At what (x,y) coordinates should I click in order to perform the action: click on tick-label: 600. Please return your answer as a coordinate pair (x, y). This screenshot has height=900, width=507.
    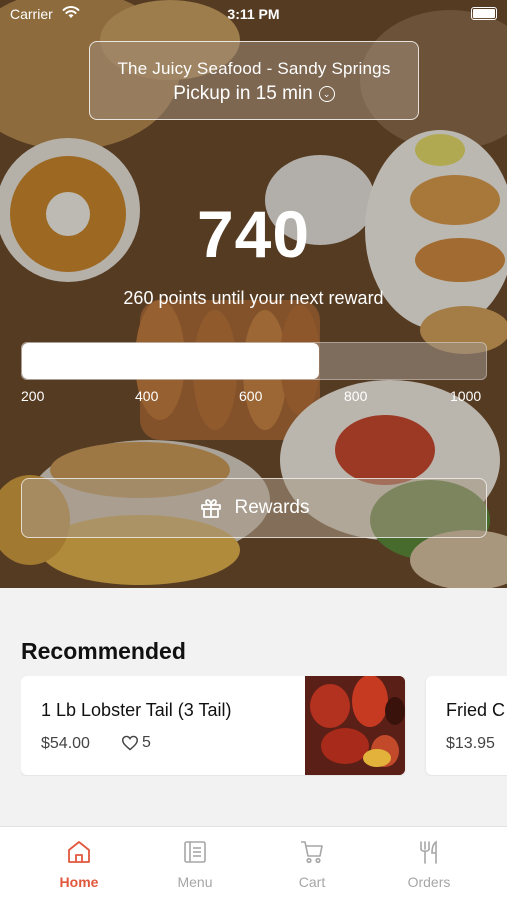
    Looking at the image, I should click on (251, 396).